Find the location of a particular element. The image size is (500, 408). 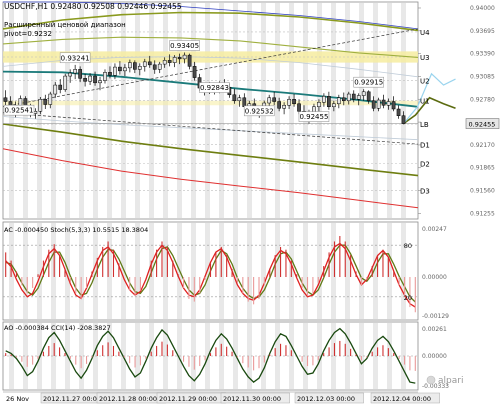

time-label: 26 Nov is located at coordinates (17, 399).